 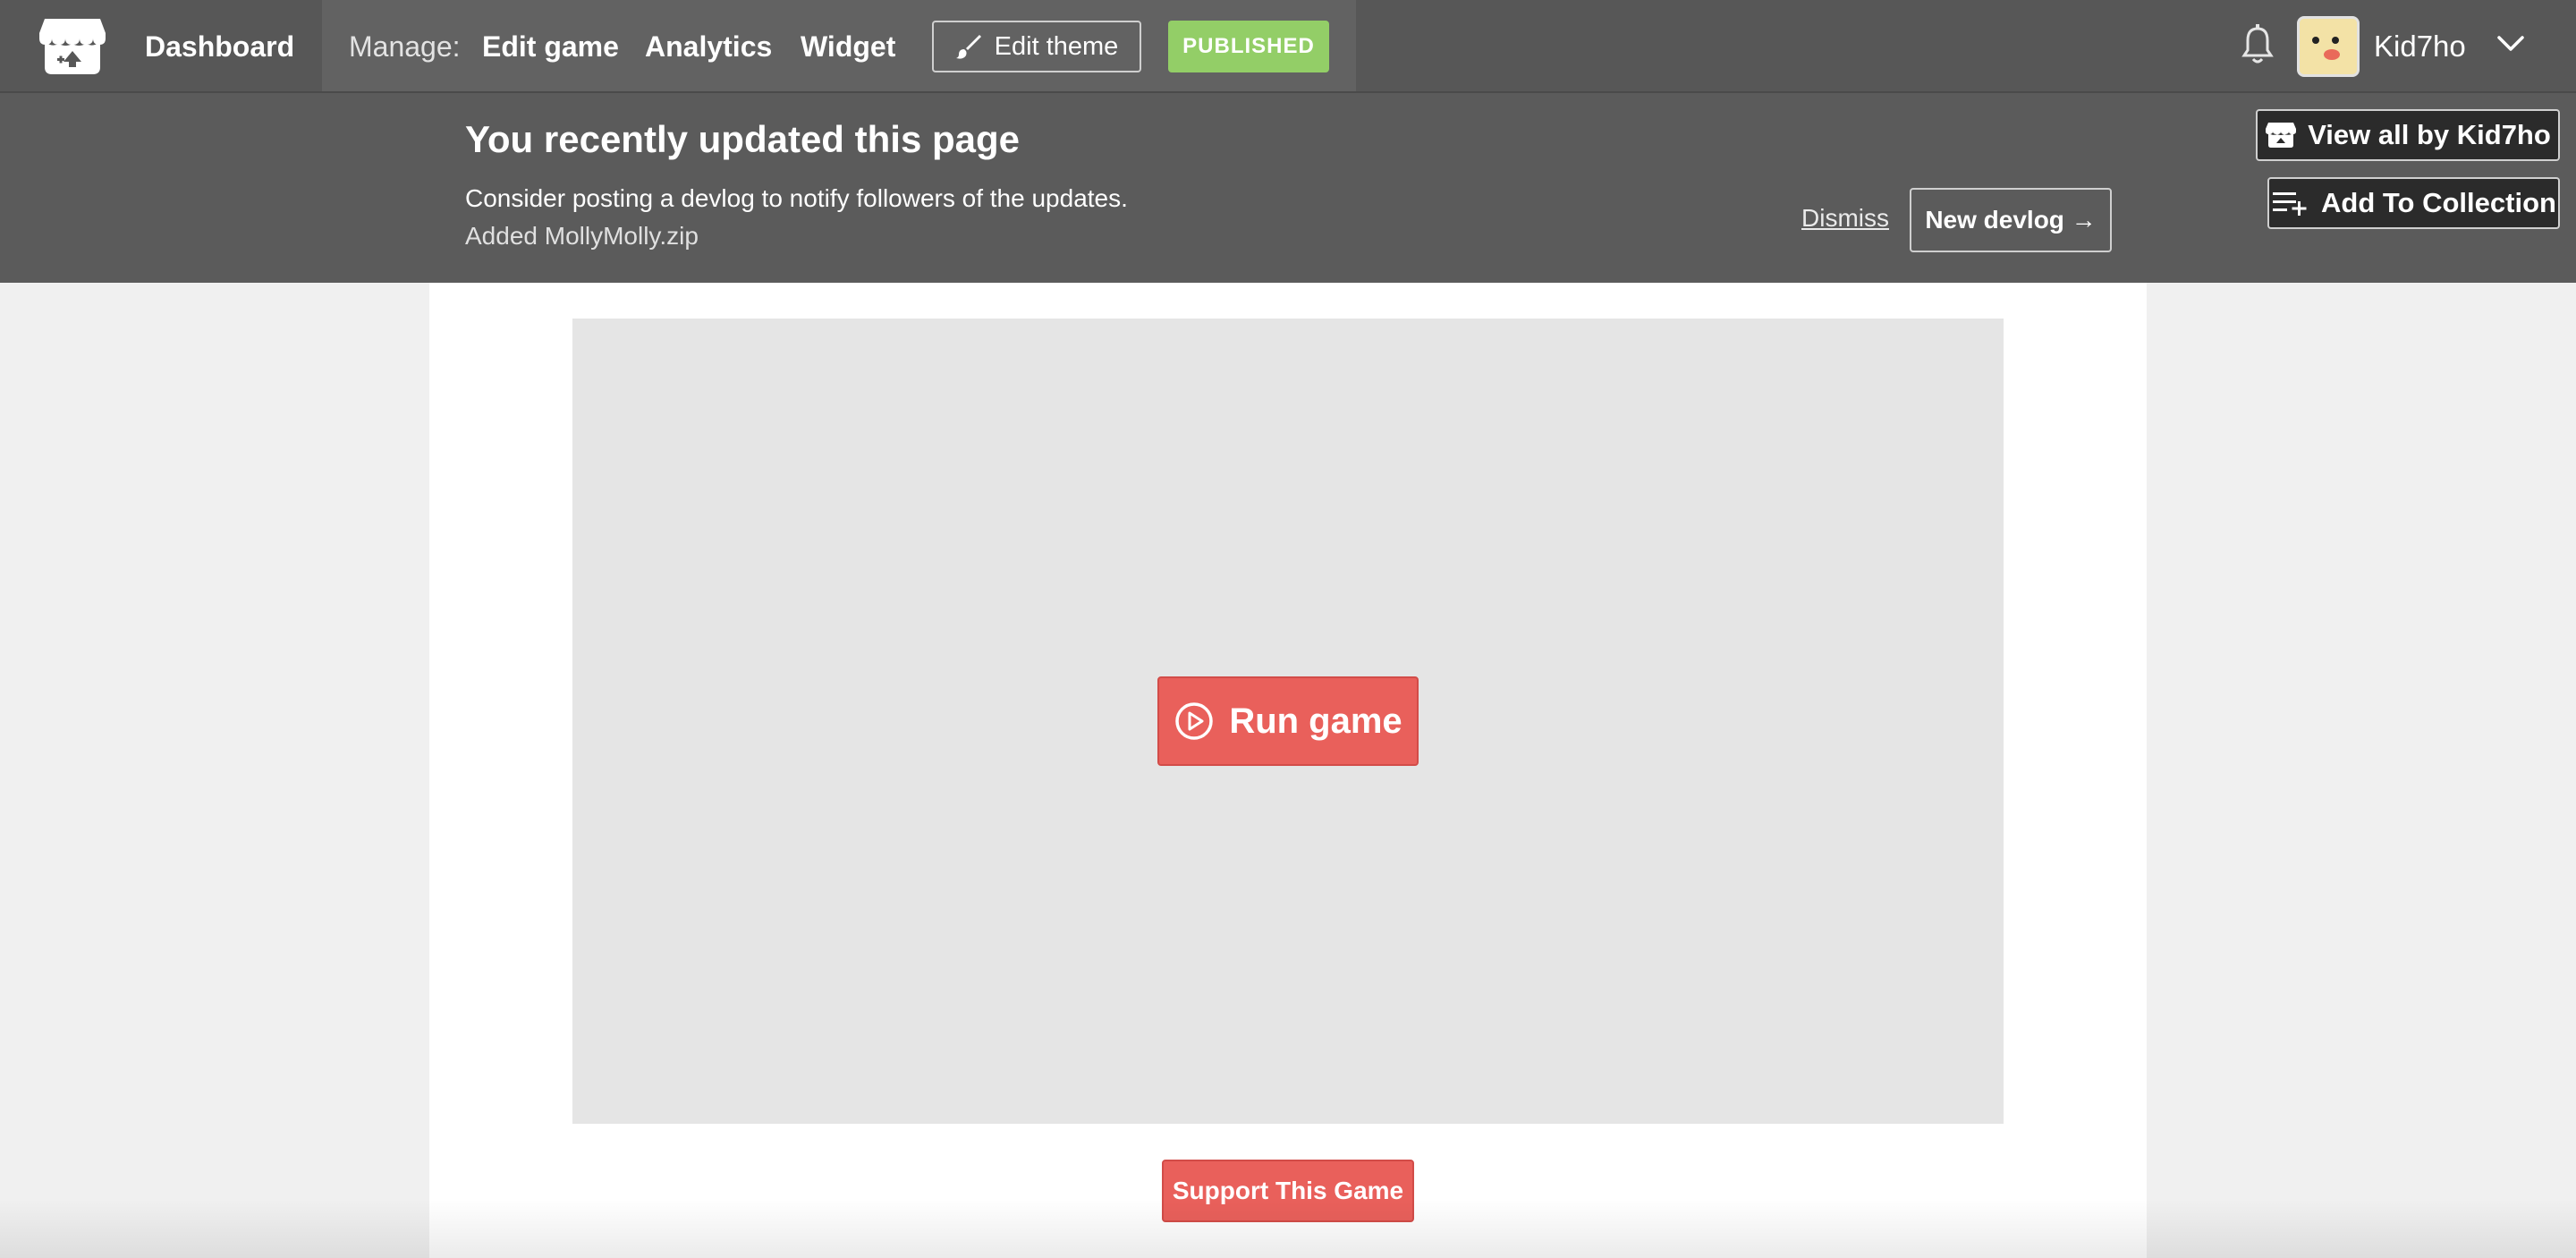 I want to click on bell-icon, so click(x=2257, y=44).